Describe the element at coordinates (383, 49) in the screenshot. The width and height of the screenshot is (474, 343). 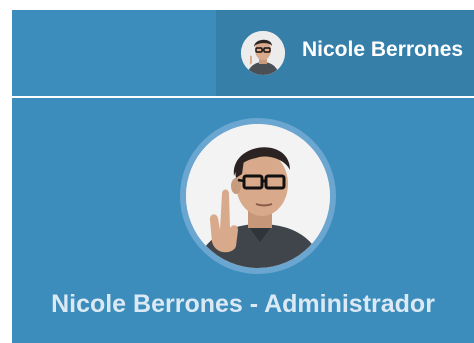
I see `navbar-user-name: Nicole Berrones` at that location.